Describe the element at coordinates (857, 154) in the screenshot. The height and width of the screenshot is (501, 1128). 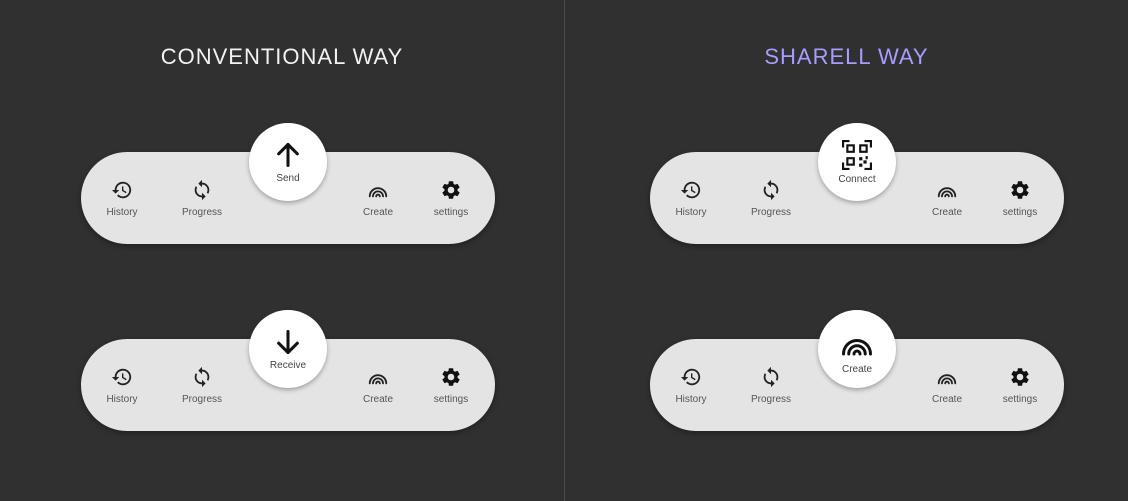
I see `qr-code-icon` at that location.